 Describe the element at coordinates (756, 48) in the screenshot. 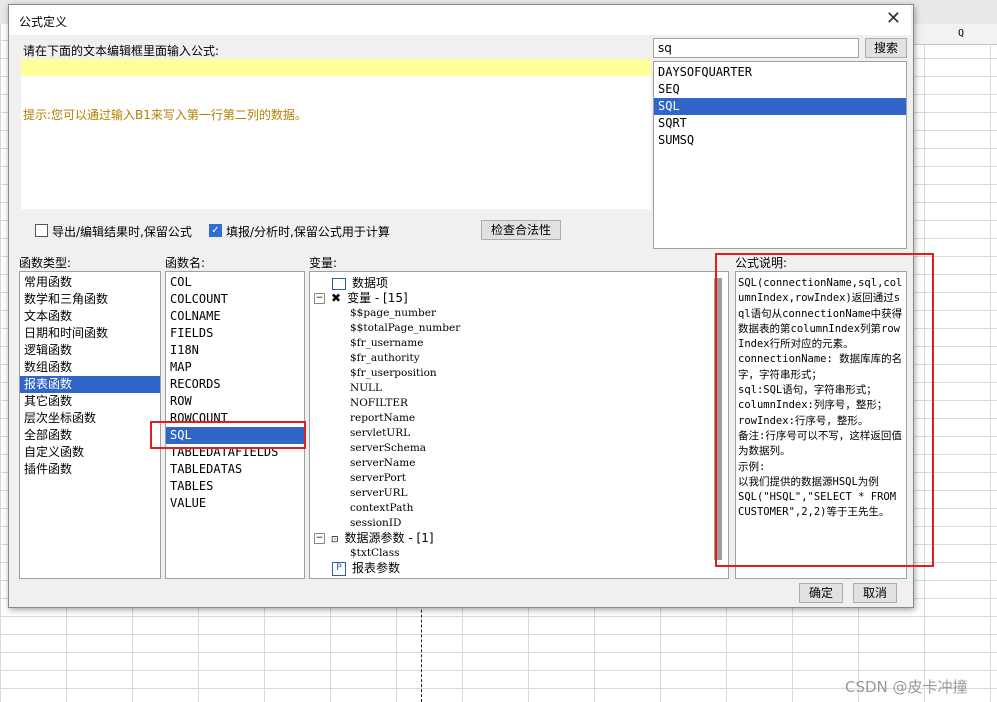

I see `search-input: sq` at that location.